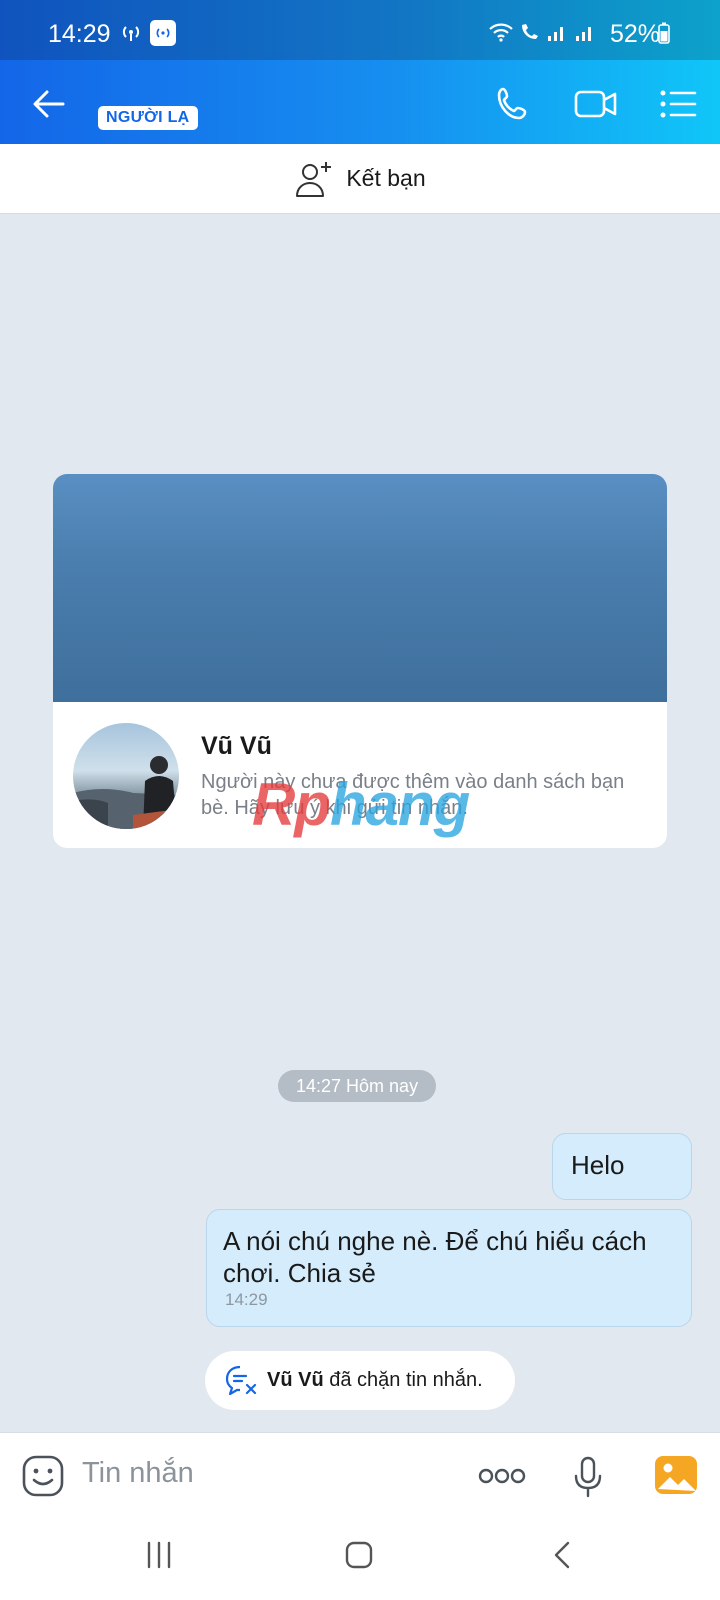 The height and width of the screenshot is (1600, 720). I want to click on blocked-text: Vũ Vũ đã chặn tin nhắn., so click(375, 1380).